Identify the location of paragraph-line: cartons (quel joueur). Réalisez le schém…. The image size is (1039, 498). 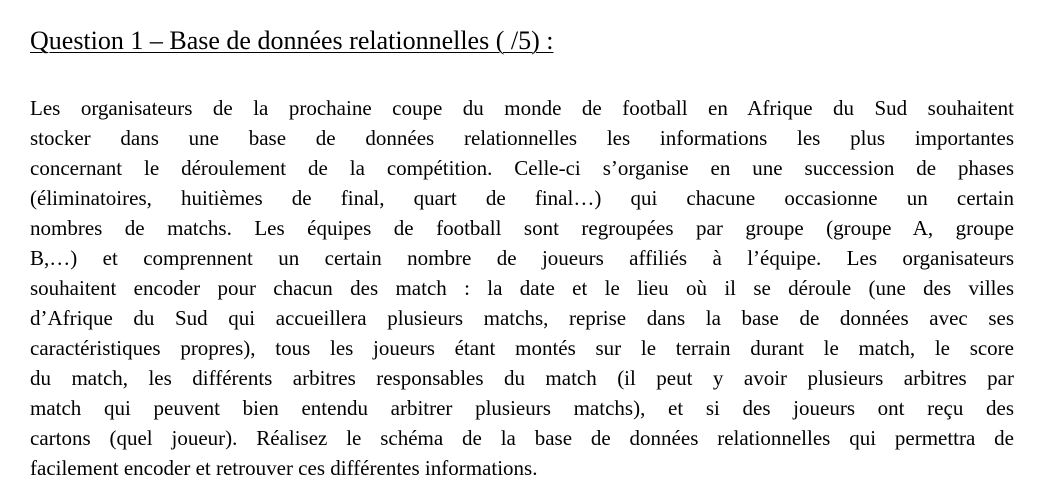
(522, 438).